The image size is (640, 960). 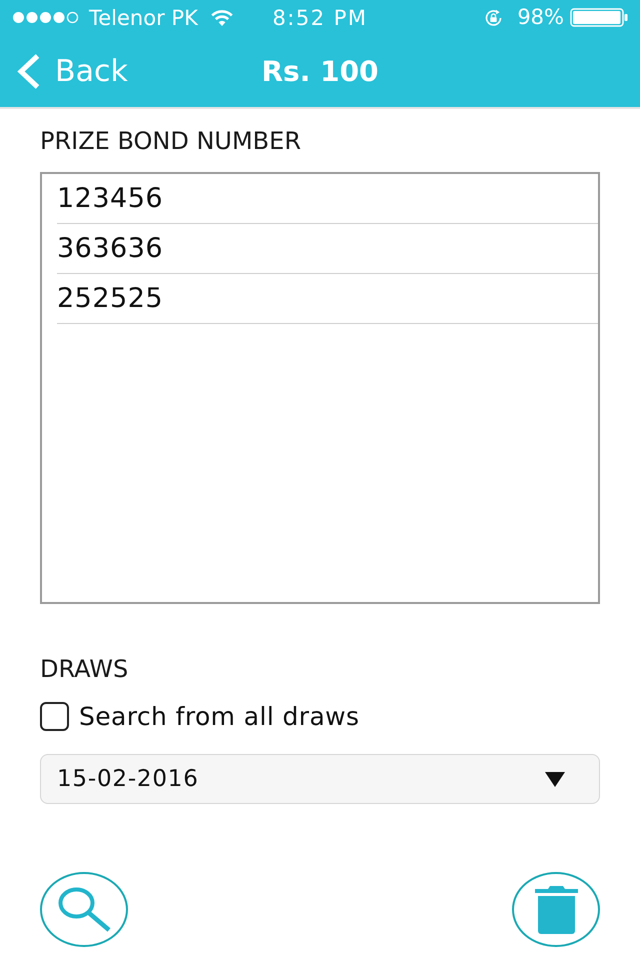 I want to click on bond-number-entry: 363636, so click(x=327, y=249).